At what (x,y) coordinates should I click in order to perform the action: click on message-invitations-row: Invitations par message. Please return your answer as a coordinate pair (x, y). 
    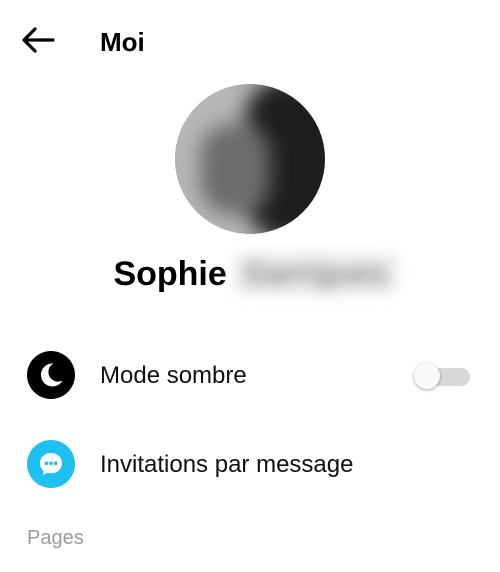
    Looking at the image, I should click on (250, 463).